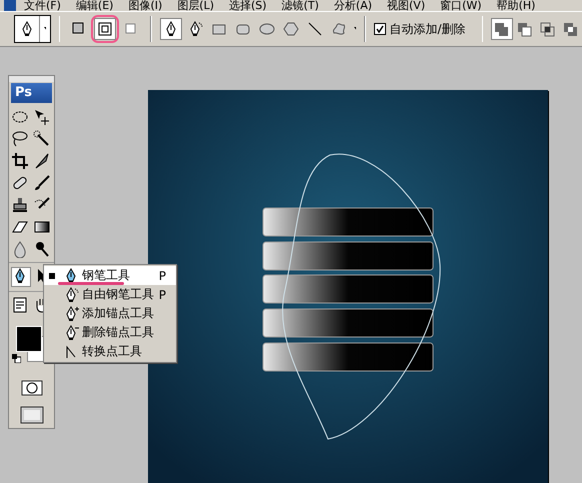 Image resolution: width=582 pixels, height=483 pixels. I want to click on app-icon, so click(10, 5).